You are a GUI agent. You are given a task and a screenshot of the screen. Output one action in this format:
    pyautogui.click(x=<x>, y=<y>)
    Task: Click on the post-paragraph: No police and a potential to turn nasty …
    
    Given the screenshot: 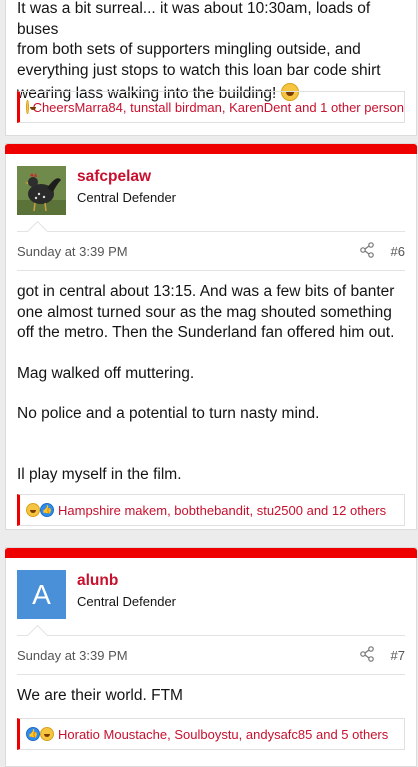 What is the action you would take?
    pyautogui.click(x=168, y=413)
    